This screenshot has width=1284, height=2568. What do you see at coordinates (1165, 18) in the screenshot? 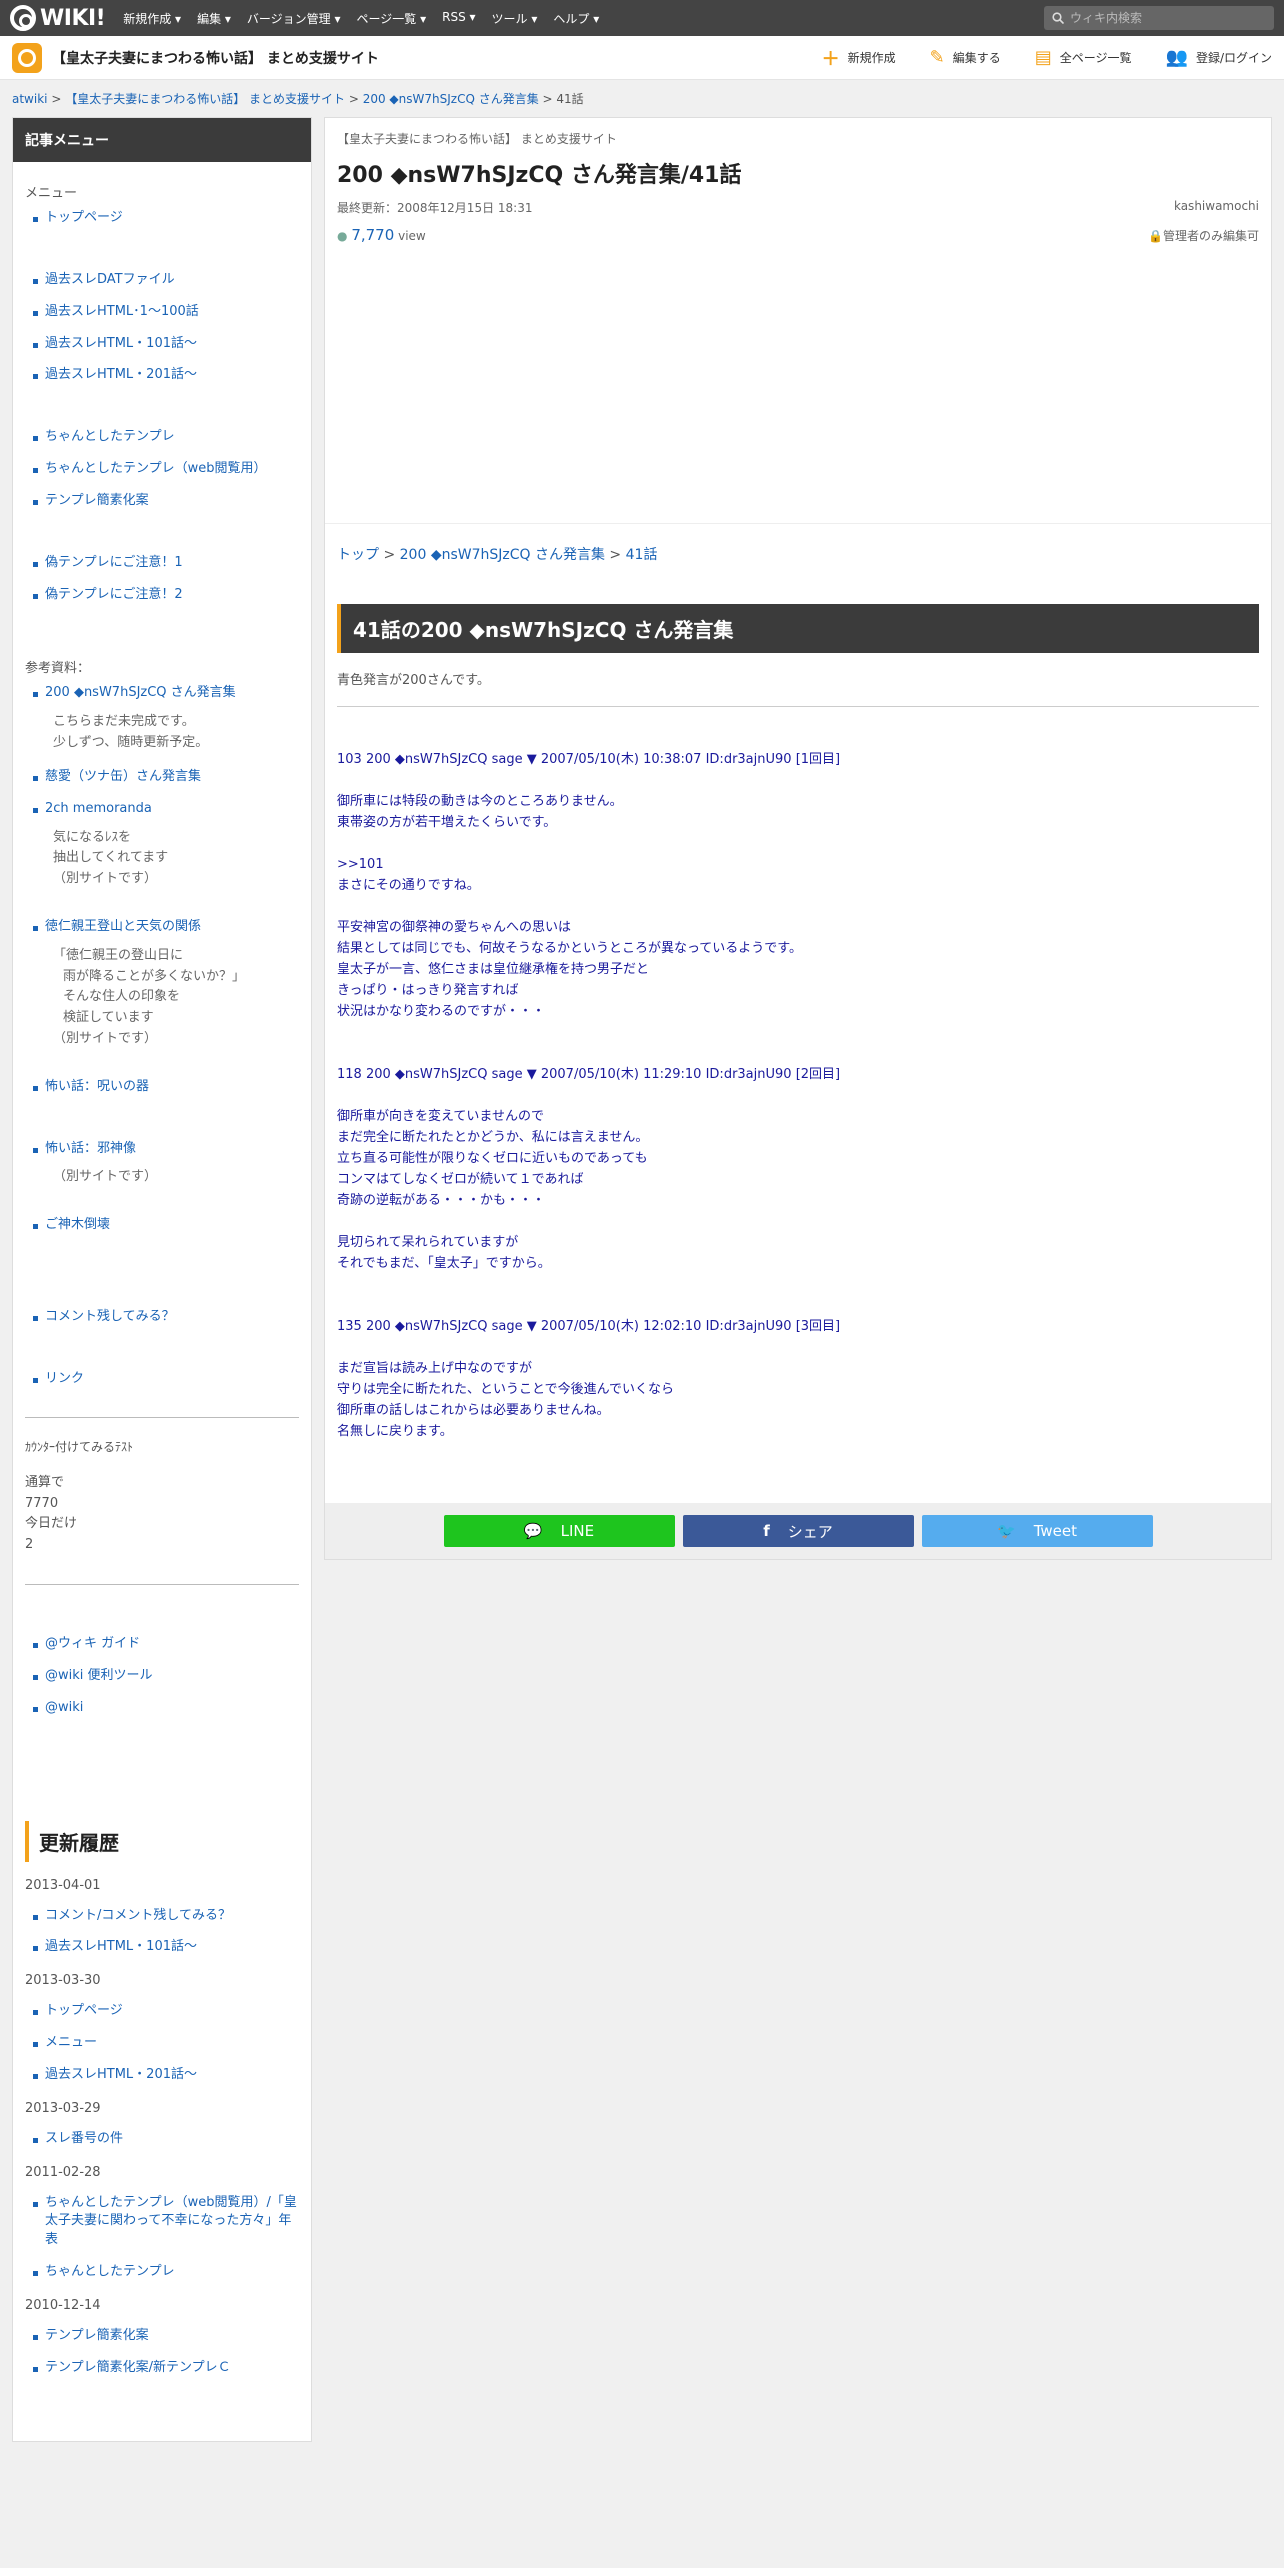
I see `search-input` at bounding box center [1165, 18].